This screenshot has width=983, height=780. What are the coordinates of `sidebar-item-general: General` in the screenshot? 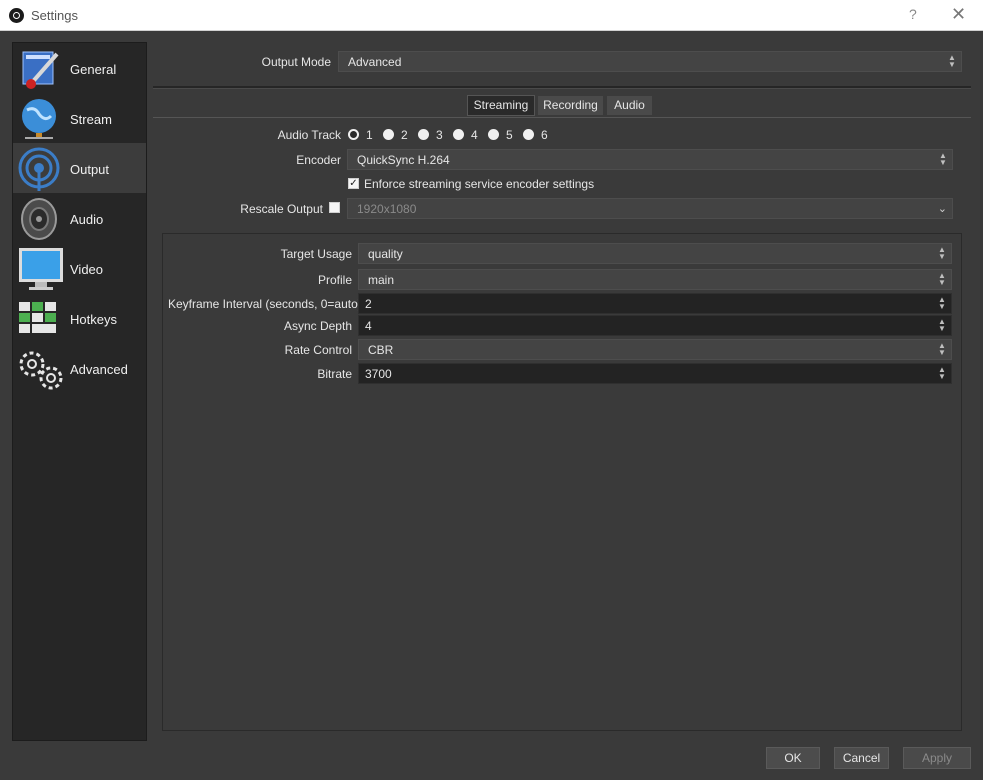 It's located at (79, 68).